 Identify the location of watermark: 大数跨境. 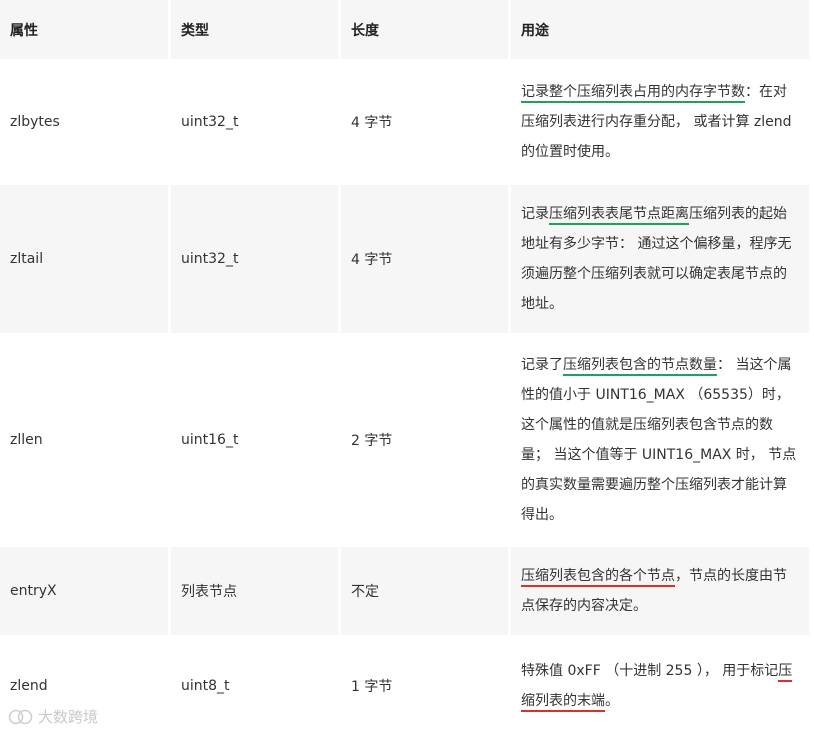
(53, 716).